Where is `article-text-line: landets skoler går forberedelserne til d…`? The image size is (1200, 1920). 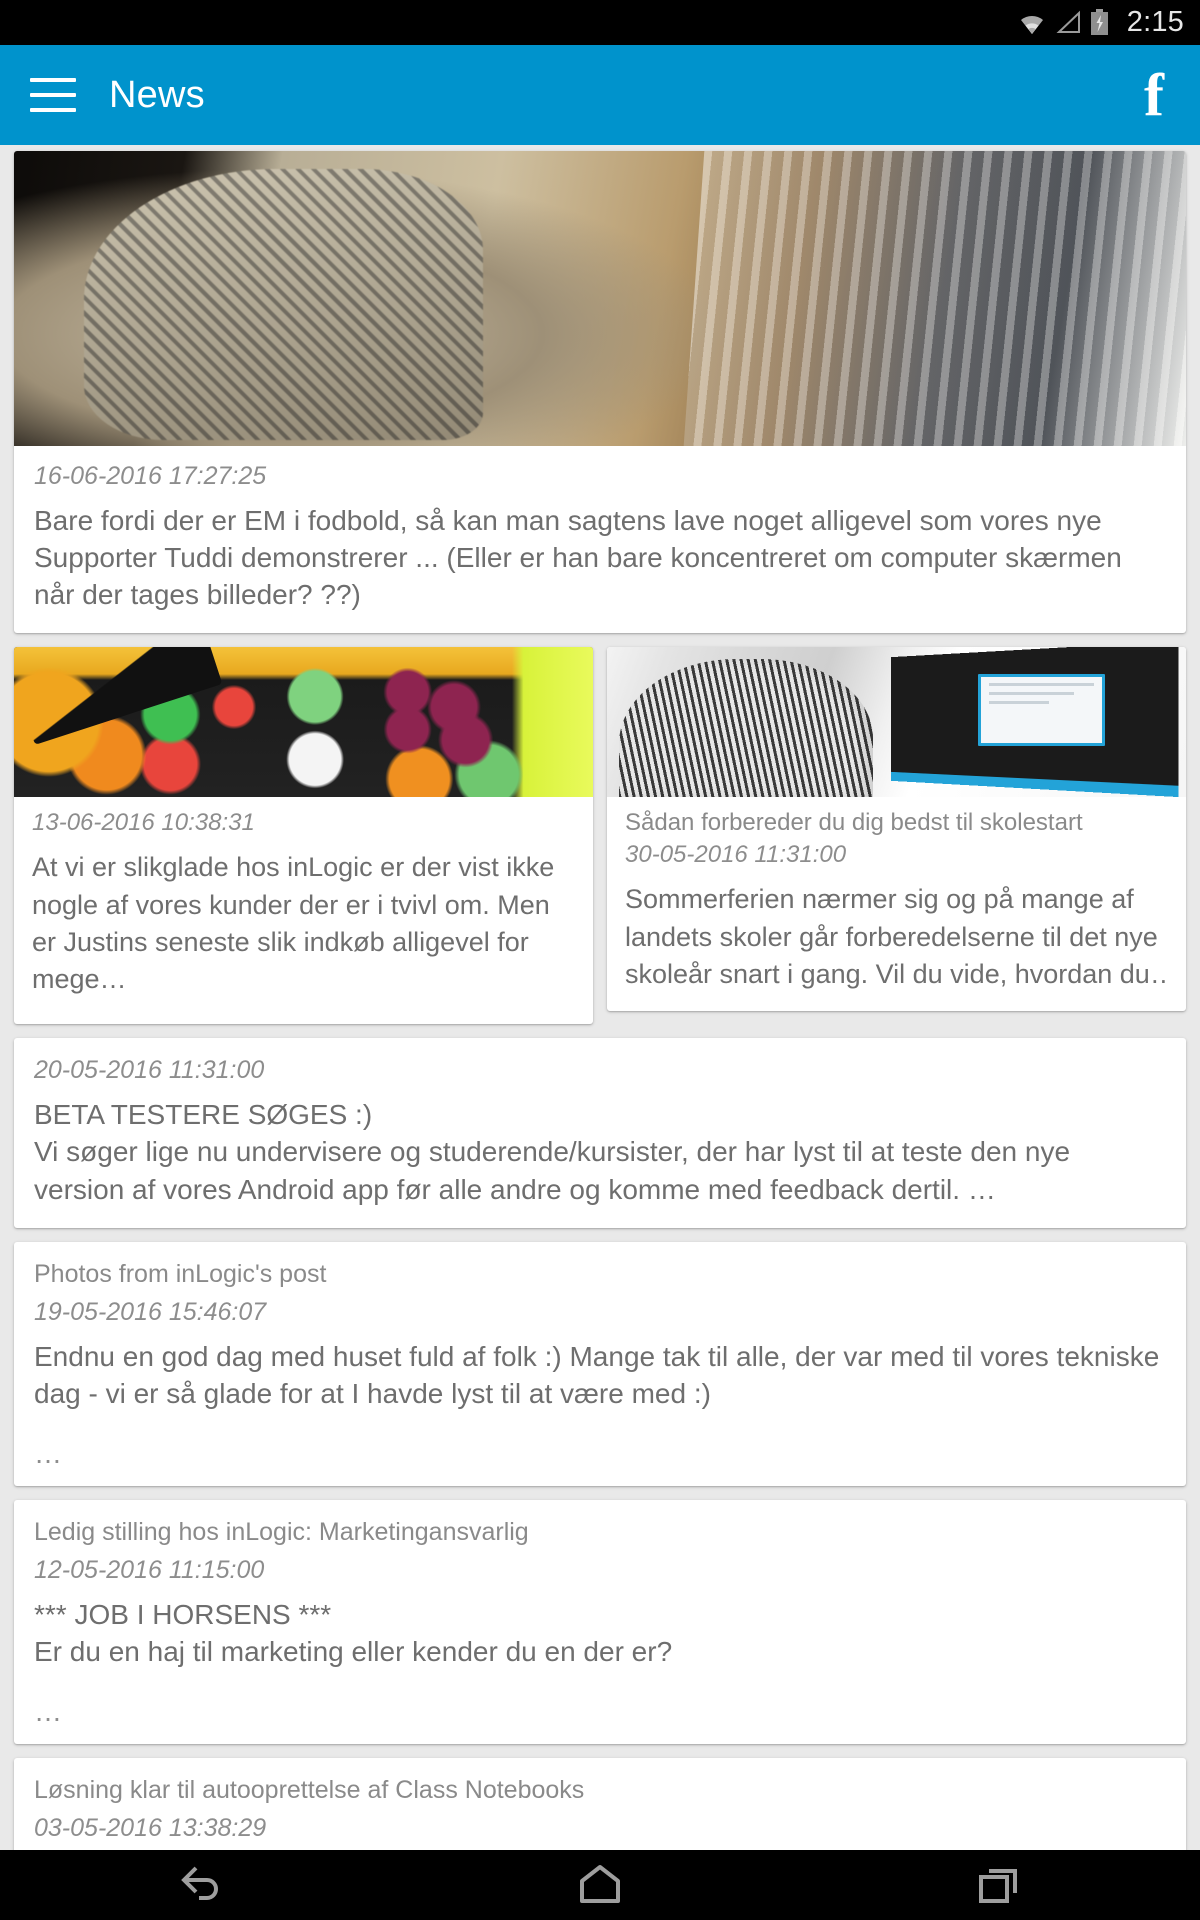
article-text-line: landets skoler går forberedelserne til d… is located at coordinates (891, 936).